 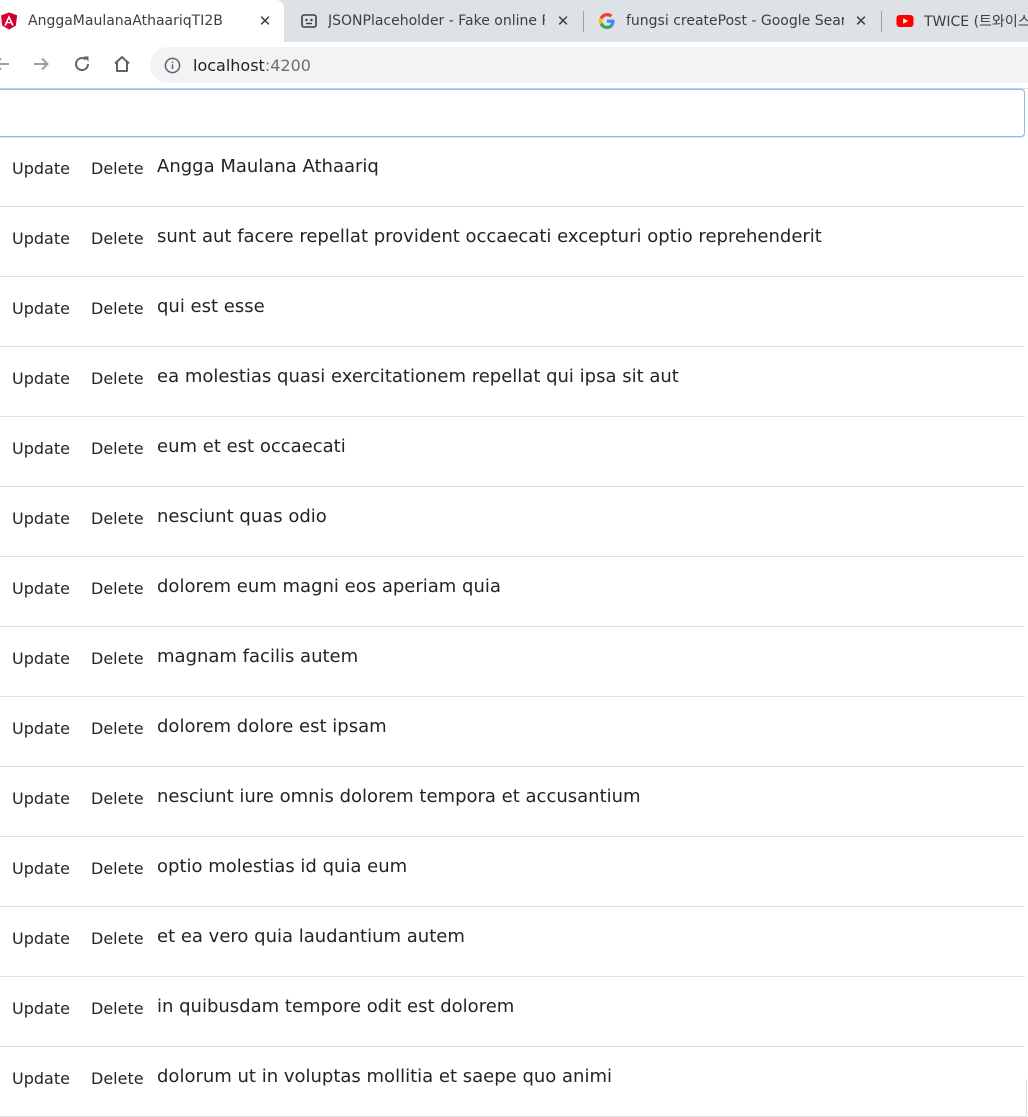 What do you see at coordinates (9, 21) in the screenshot?
I see `angular-icon` at bounding box center [9, 21].